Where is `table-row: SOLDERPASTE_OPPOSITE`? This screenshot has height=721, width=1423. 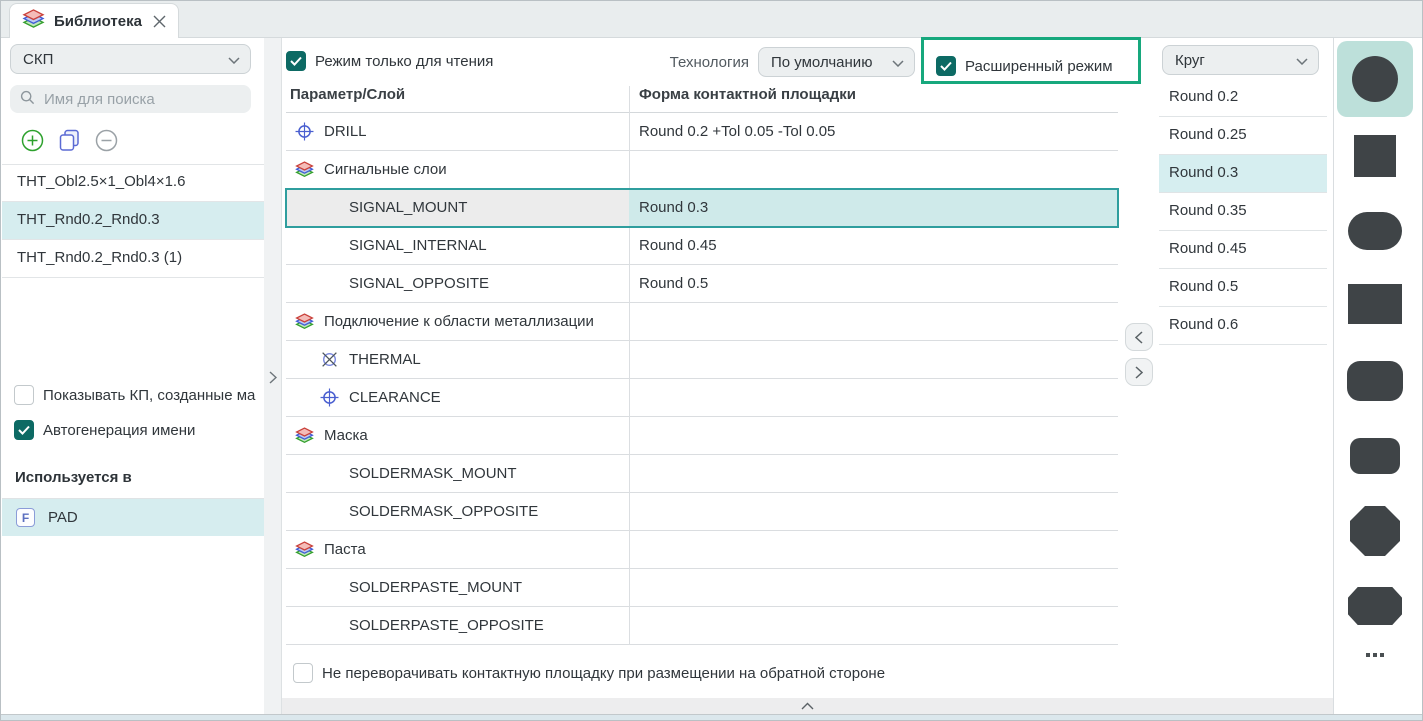 table-row: SOLDERPASTE_OPPOSITE is located at coordinates (702, 626).